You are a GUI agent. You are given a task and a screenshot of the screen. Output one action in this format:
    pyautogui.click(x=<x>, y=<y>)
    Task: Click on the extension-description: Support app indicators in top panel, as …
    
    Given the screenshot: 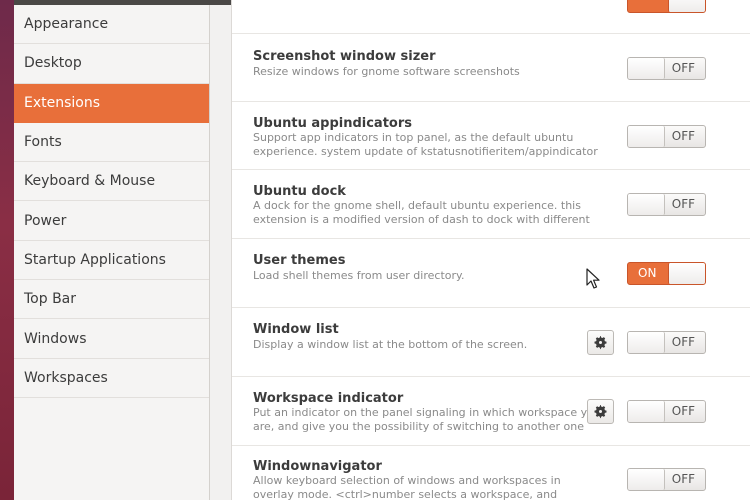 What is the action you would take?
    pyautogui.click(x=425, y=144)
    